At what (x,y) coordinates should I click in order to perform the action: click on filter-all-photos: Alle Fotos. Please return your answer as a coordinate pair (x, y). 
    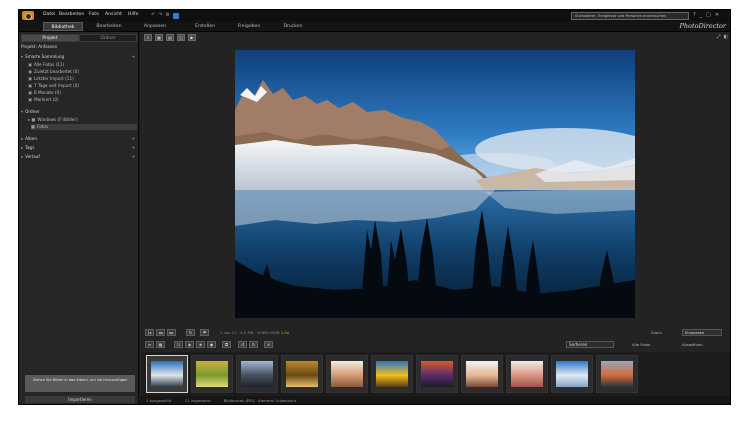
    Looking at the image, I should click on (641, 344).